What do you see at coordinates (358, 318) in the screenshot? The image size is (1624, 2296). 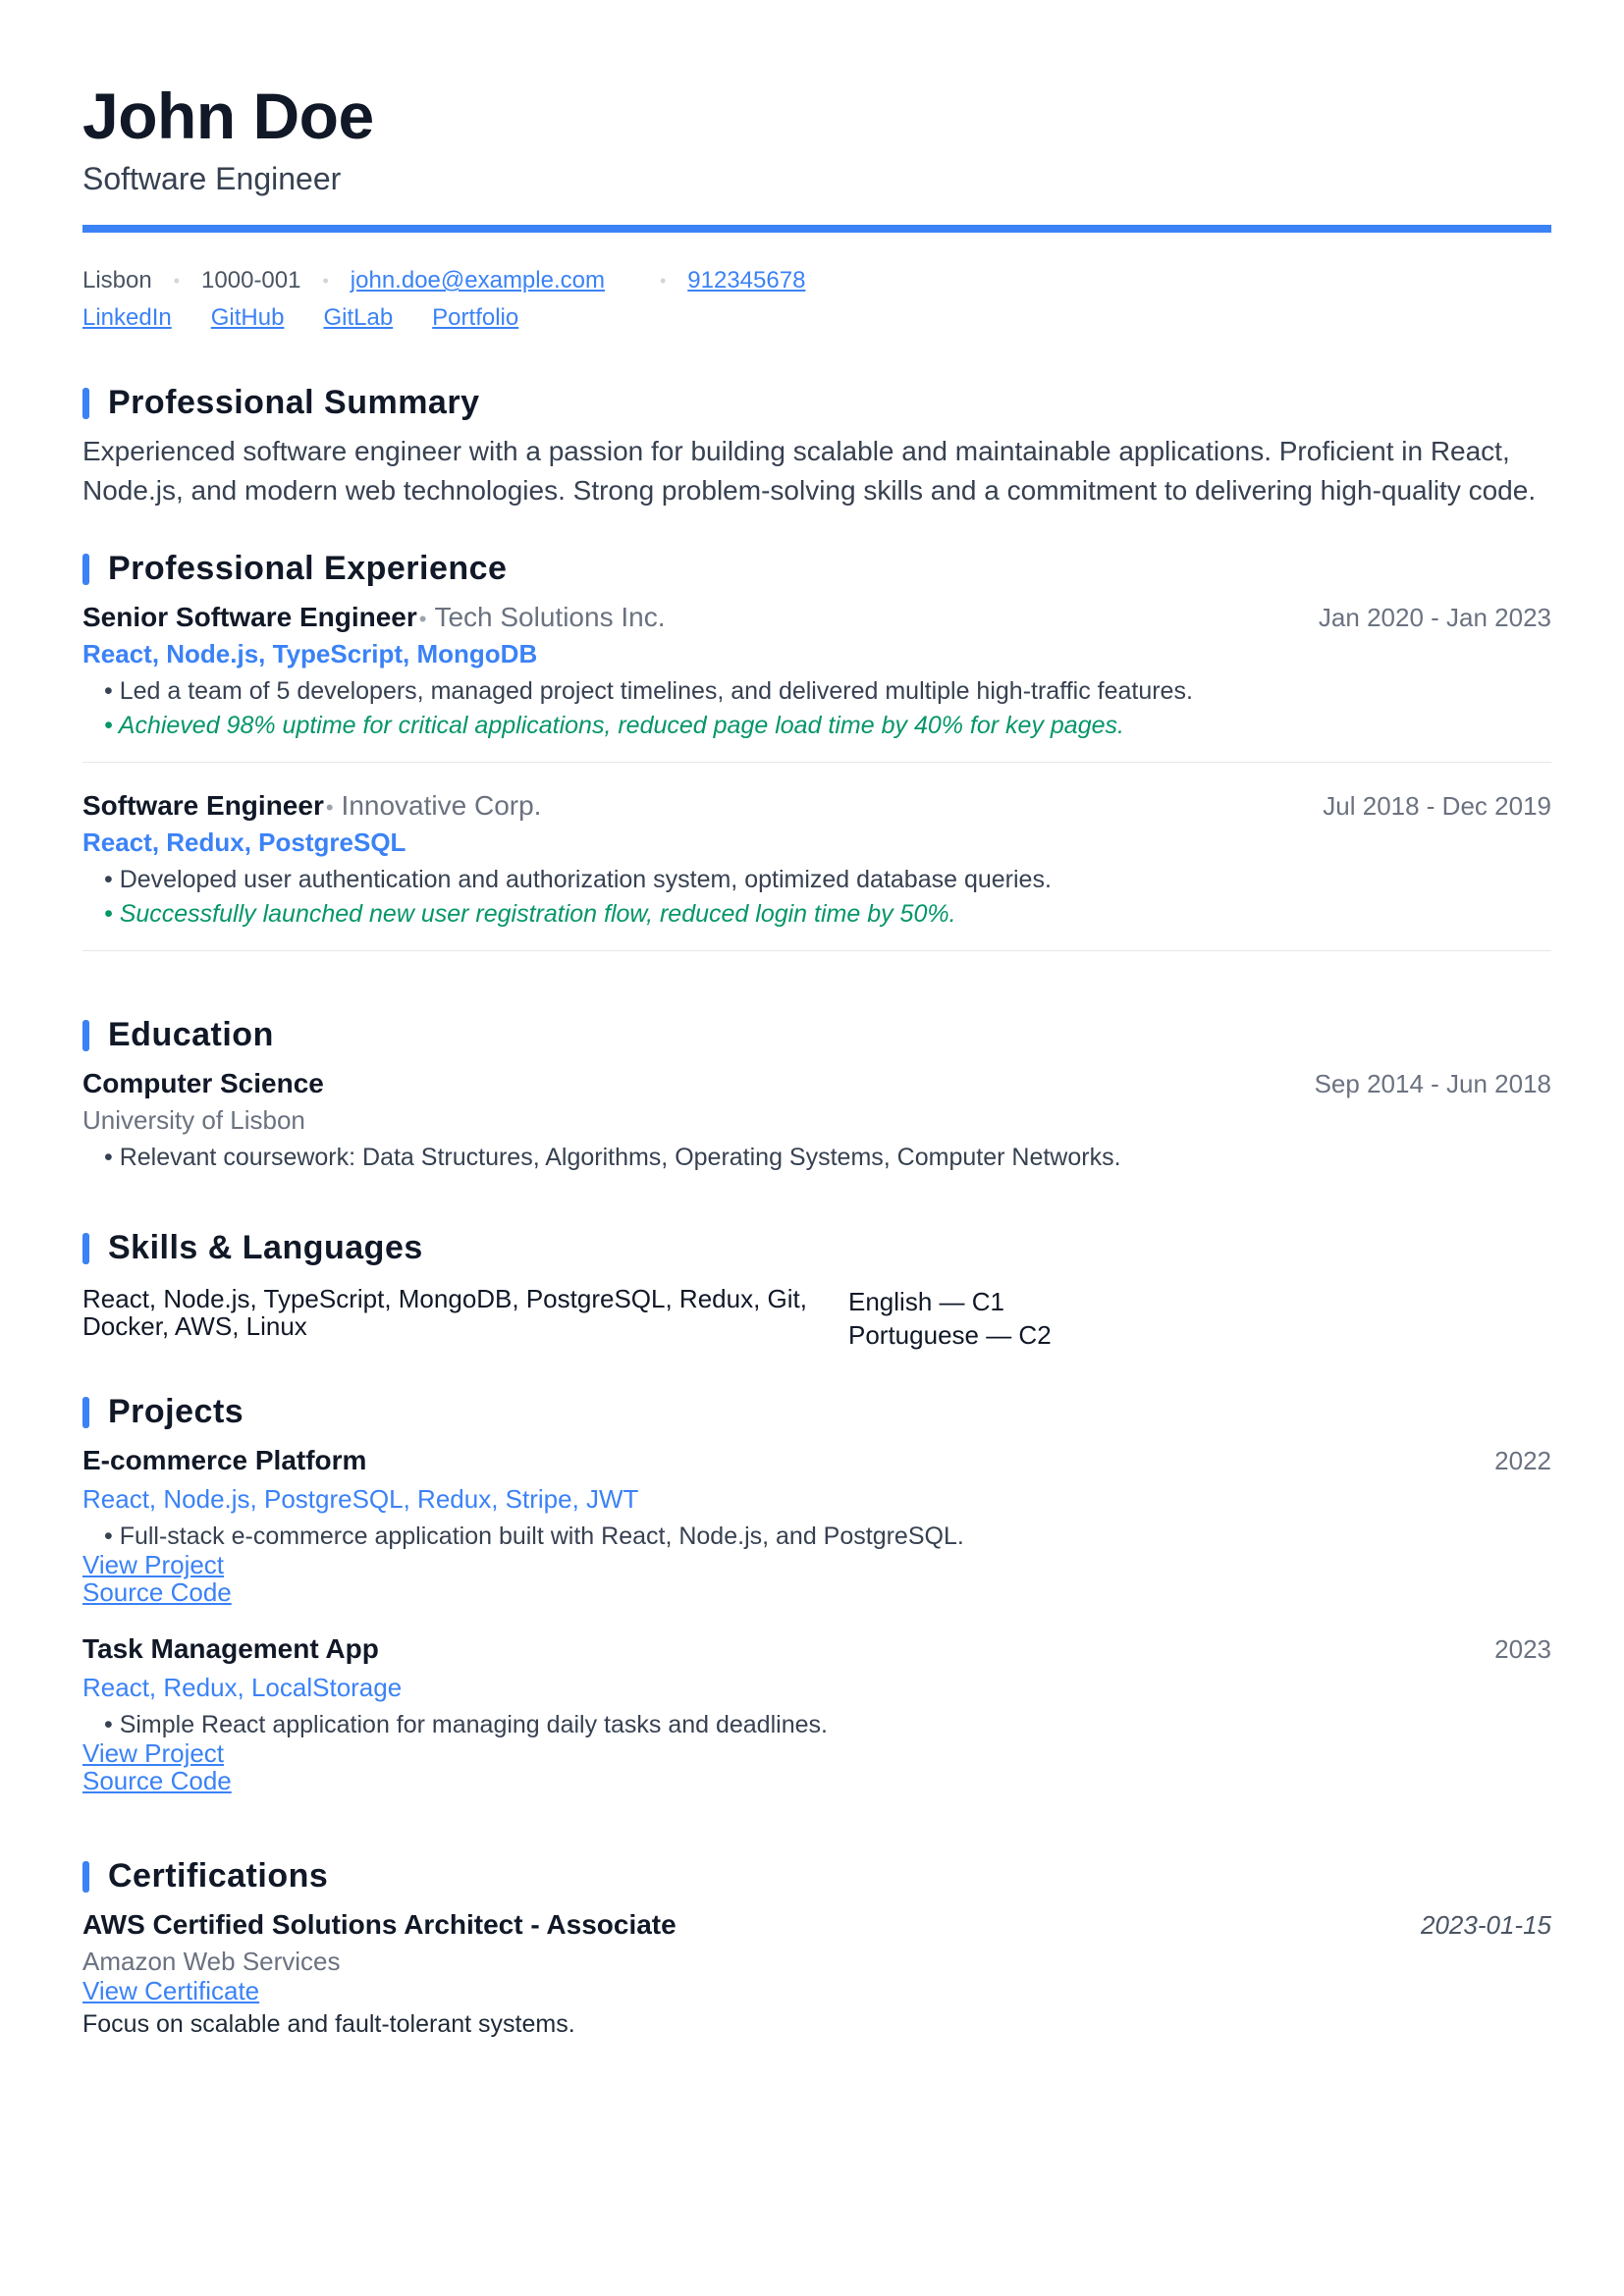 I see `gitlab-link: GitLab` at bounding box center [358, 318].